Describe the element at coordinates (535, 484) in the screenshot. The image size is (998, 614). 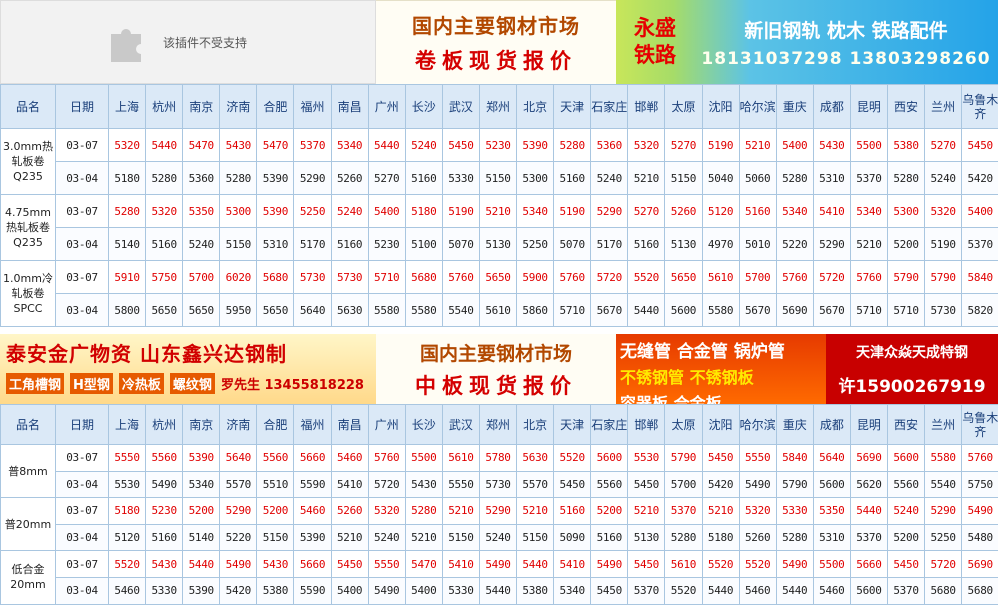
I see `price-cell: 5570` at that location.